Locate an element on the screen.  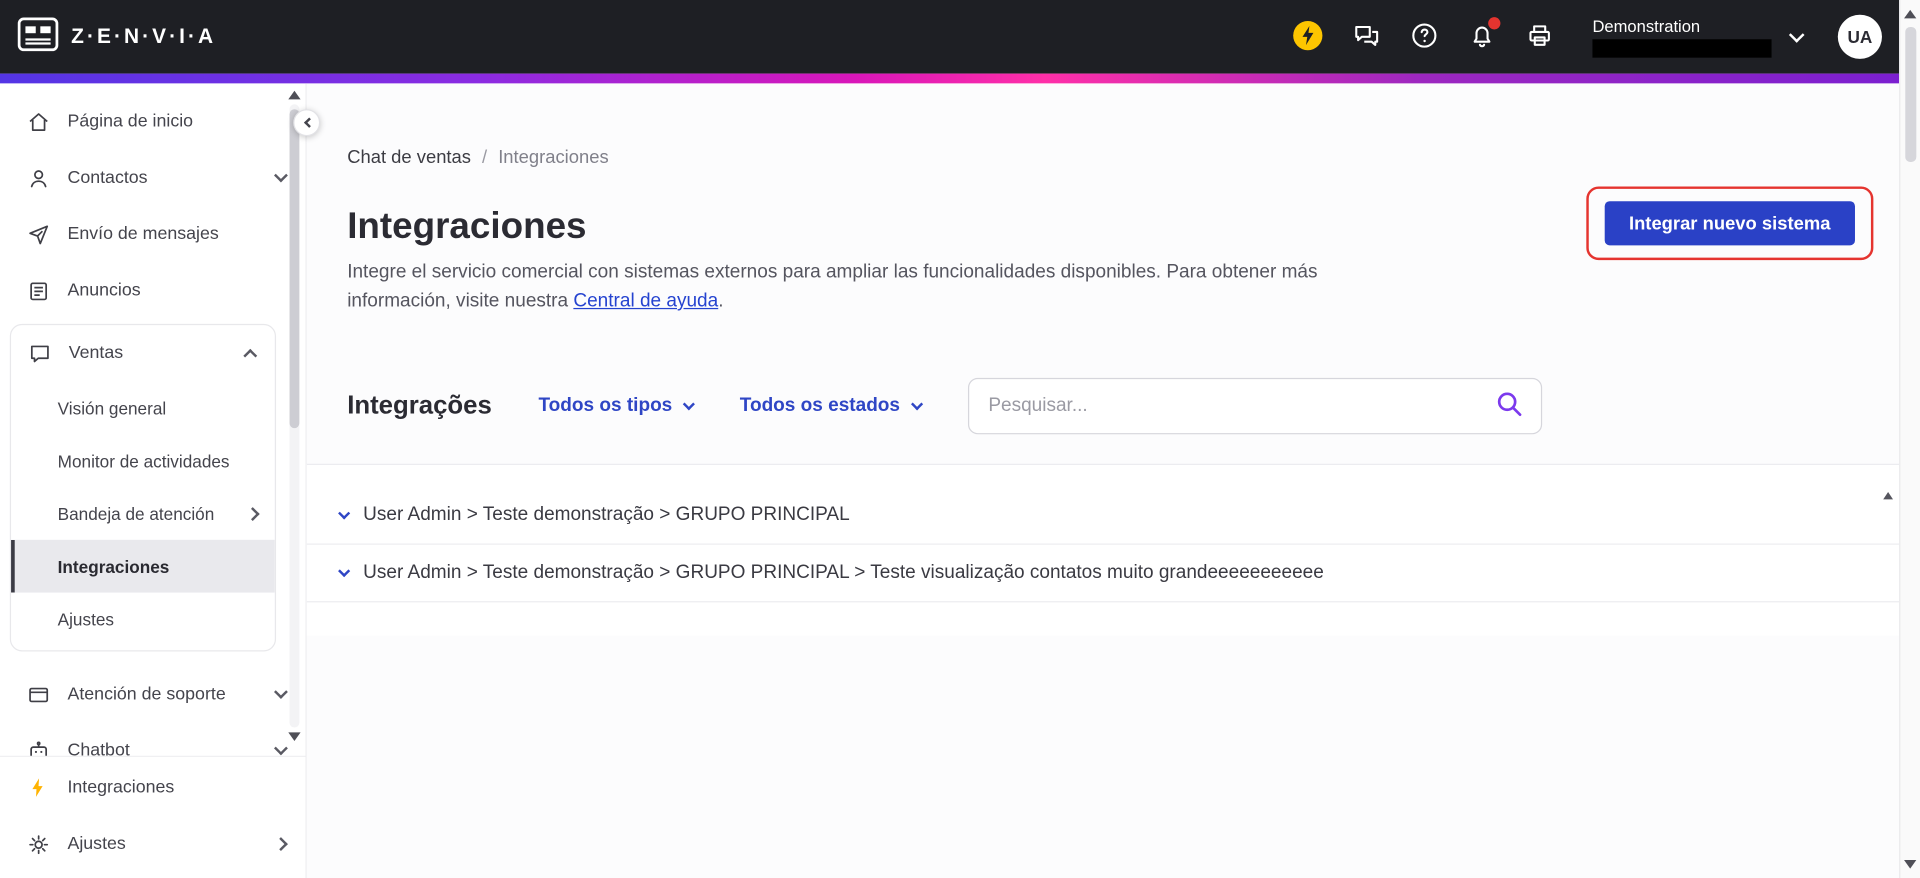
scrollbar-track is located at coordinates (294, 416).